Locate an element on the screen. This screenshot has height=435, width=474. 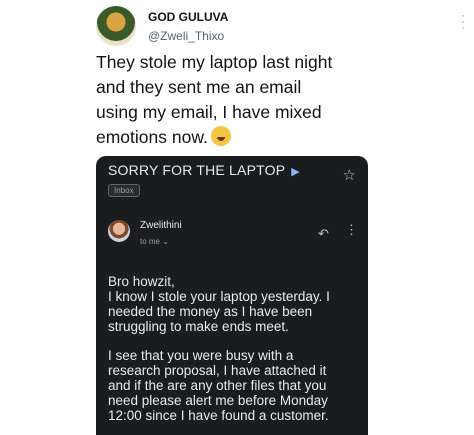
sender-avatar is located at coordinates (119, 231).